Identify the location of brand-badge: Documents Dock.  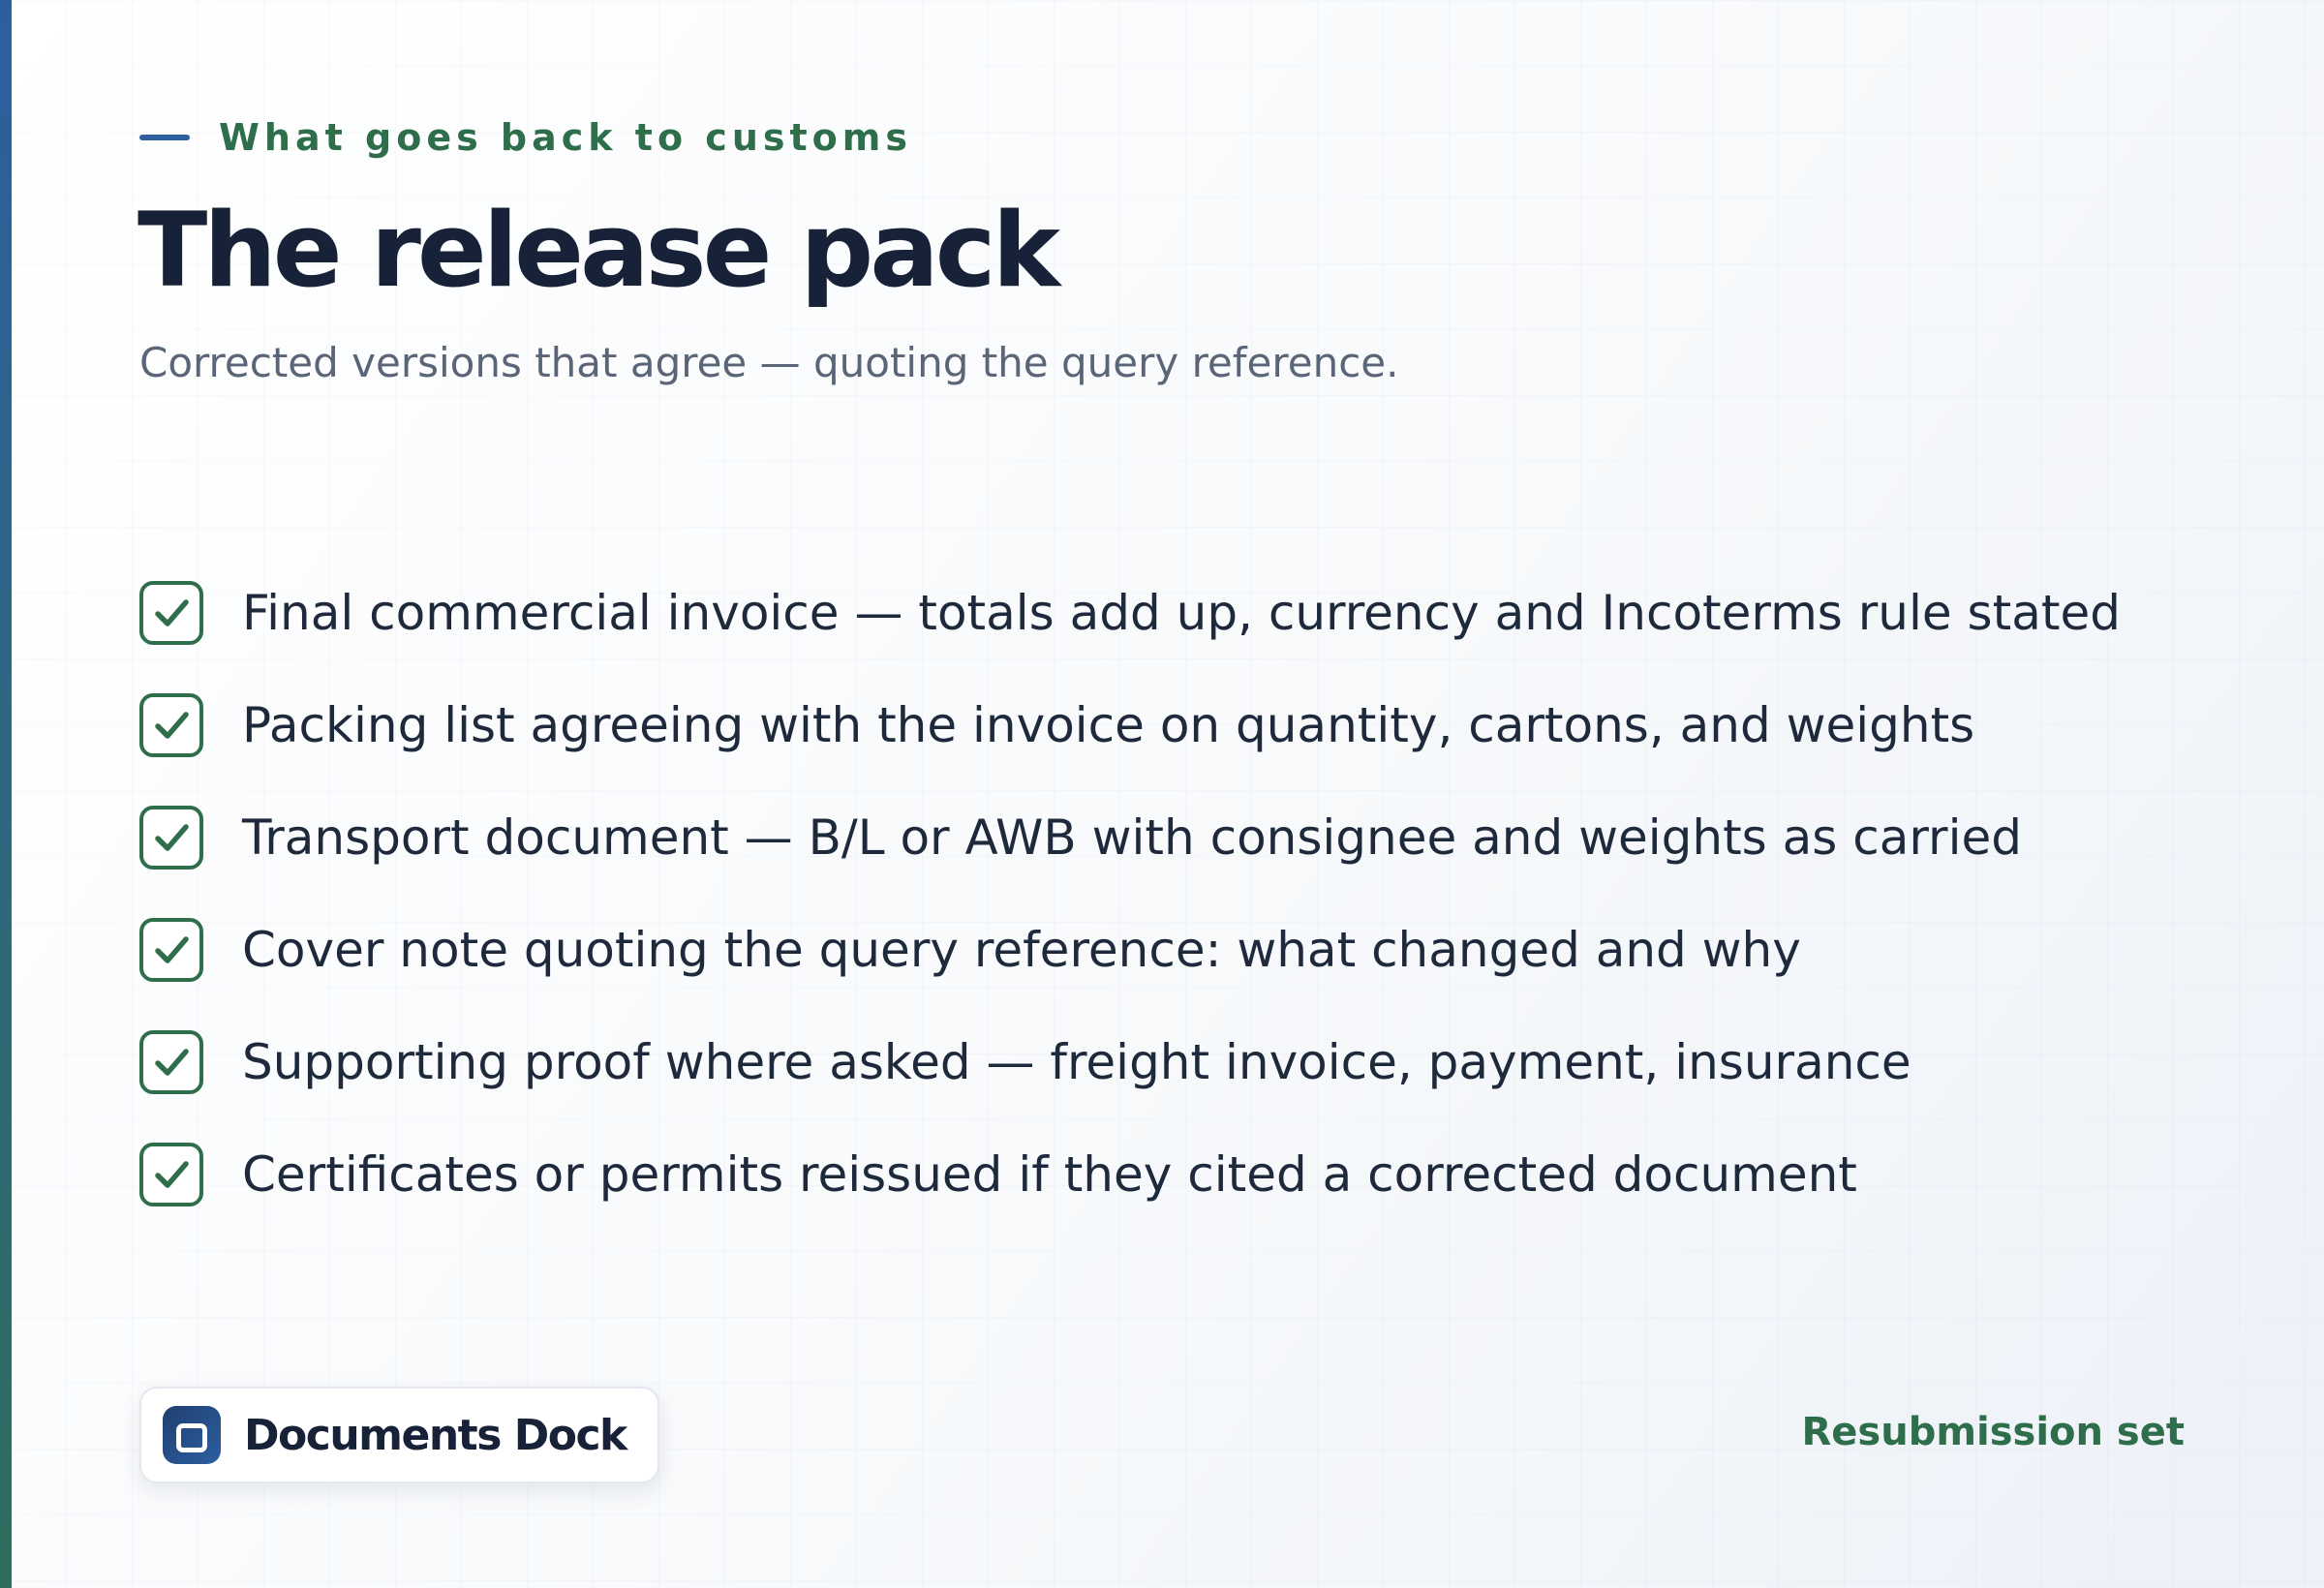
(399, 1435).